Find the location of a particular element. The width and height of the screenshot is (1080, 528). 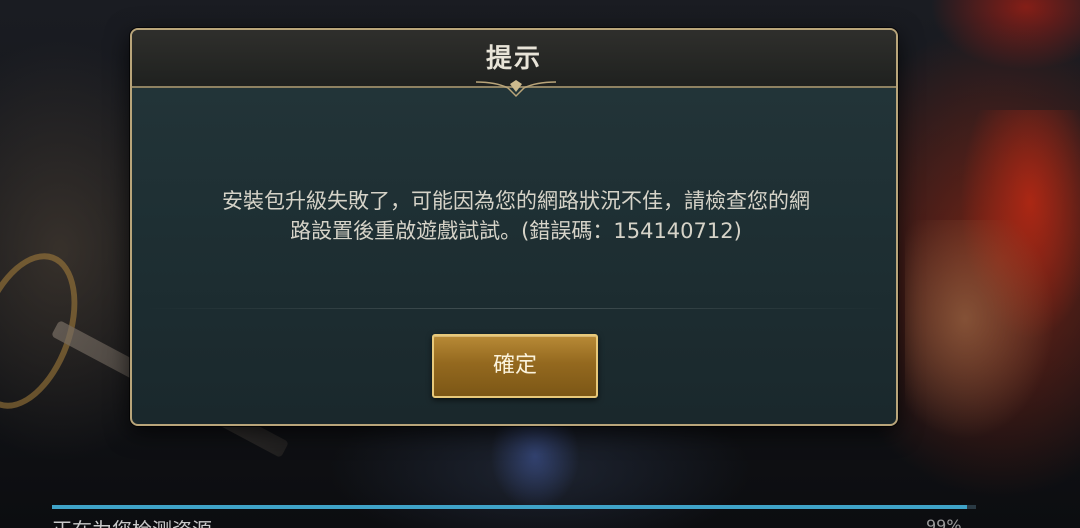

loader-percent: 99% is located at coordinates (944, 522).